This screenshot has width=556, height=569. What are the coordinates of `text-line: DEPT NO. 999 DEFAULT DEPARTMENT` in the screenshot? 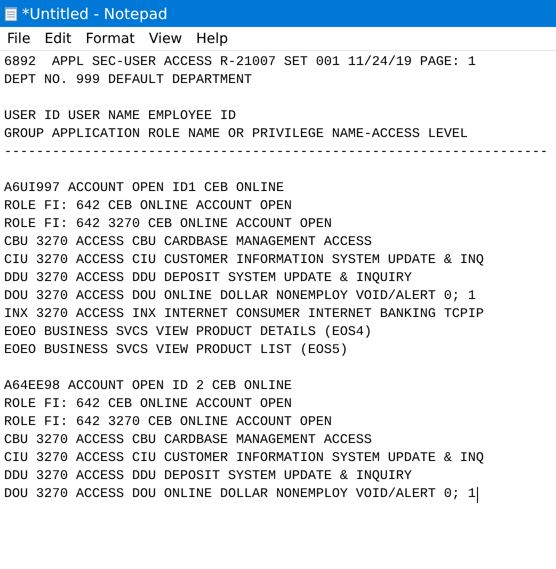 It's located at (128, 81).